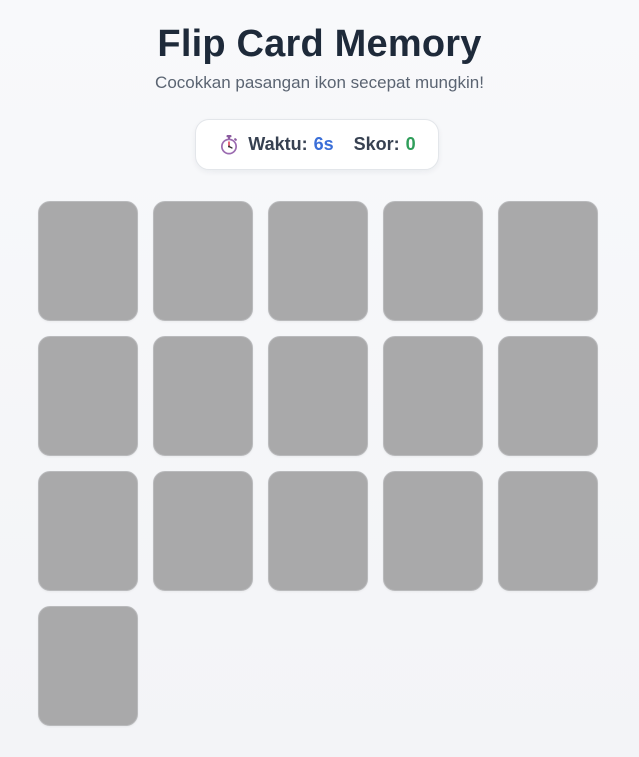 Image resolution: width=639 pixels, height=757 pixels. I want to click on time-label: Waktu:, so click(278, 144).